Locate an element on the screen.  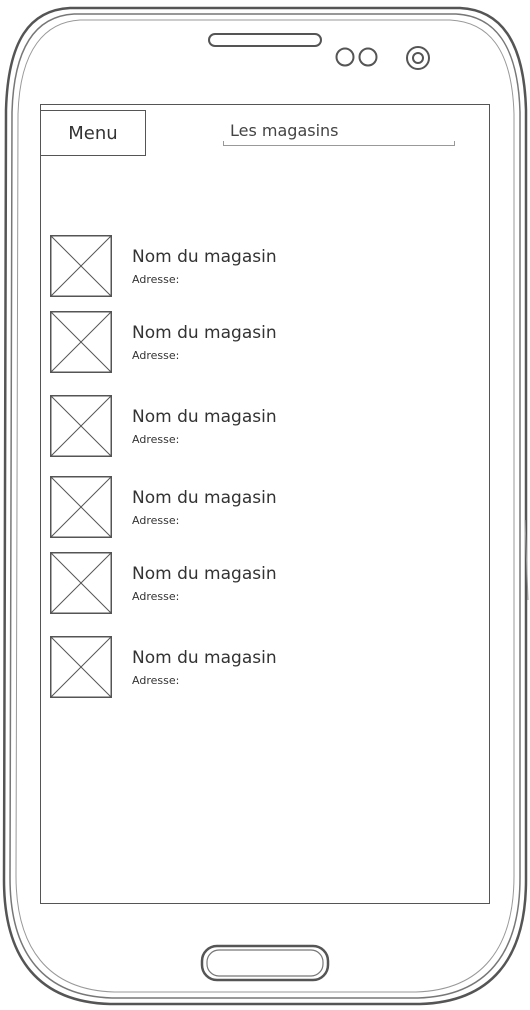
camera-icon is located at coordinates (356, 57).